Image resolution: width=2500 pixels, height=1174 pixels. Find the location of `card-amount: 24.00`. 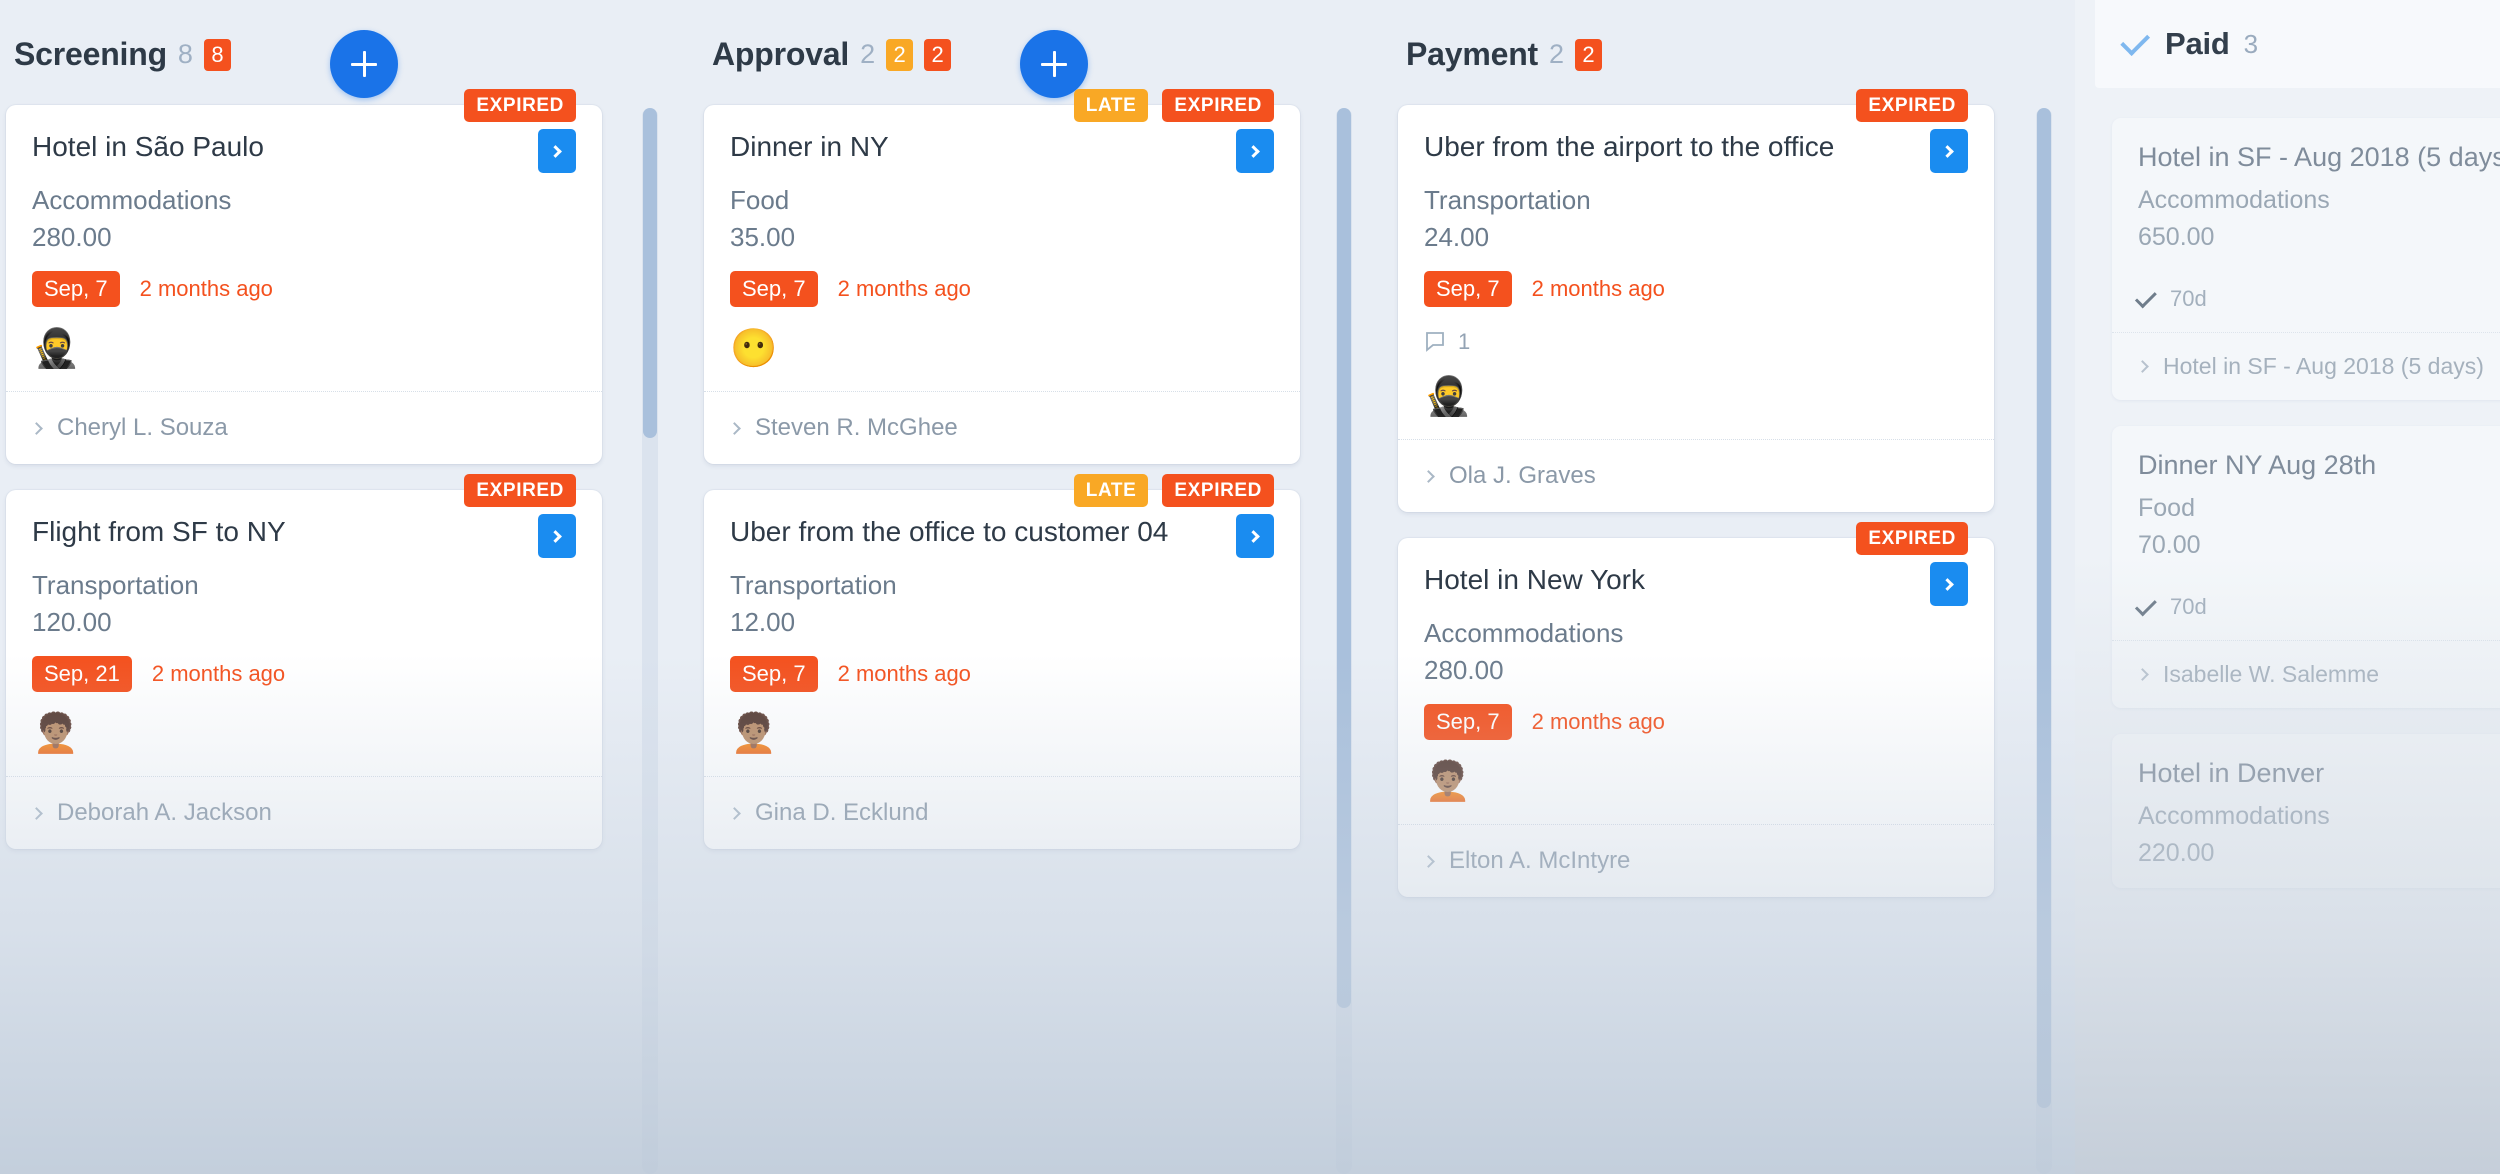

card-amount: 24.00 is located at coordinates (1457, 236).